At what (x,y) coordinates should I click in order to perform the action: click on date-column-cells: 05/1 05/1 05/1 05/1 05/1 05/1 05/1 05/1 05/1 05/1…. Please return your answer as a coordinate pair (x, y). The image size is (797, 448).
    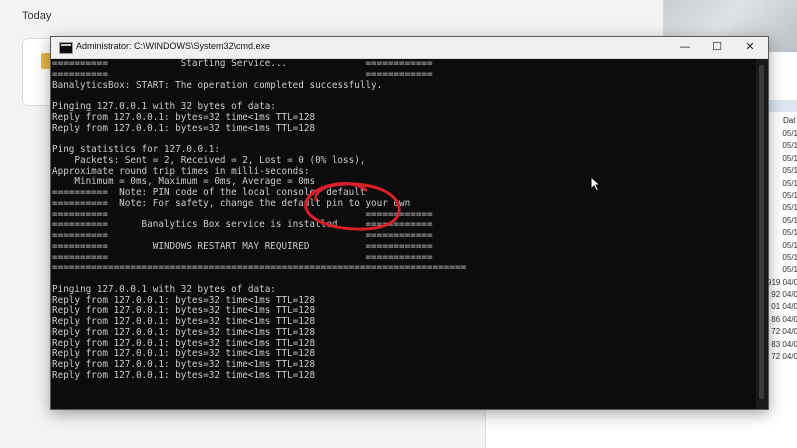
    Looking at the image, I should click on (782, 245).